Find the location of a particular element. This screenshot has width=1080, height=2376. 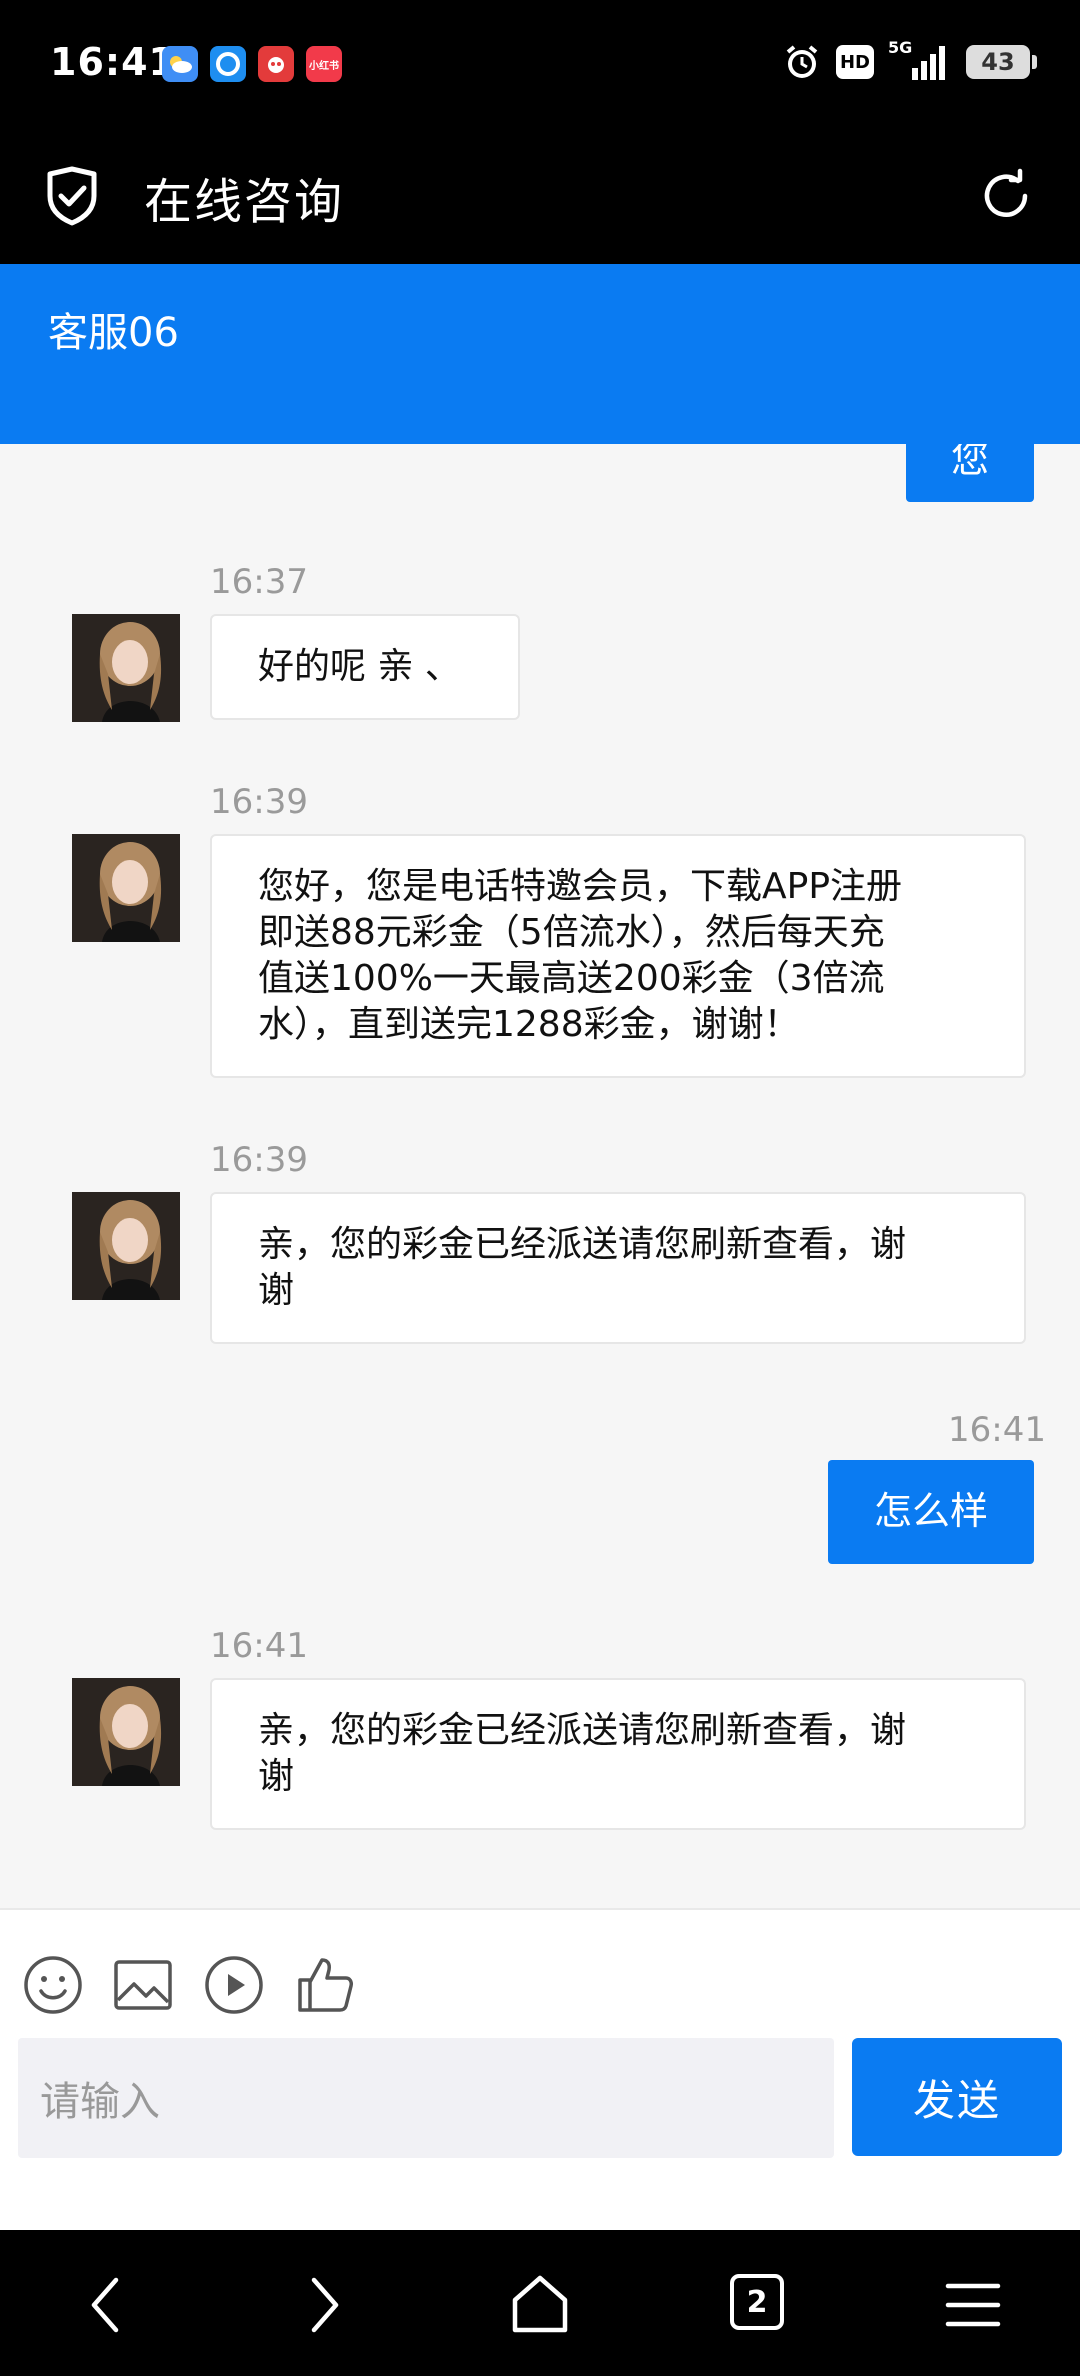

message-time: 16:37 is located at coordinates (259, 582).